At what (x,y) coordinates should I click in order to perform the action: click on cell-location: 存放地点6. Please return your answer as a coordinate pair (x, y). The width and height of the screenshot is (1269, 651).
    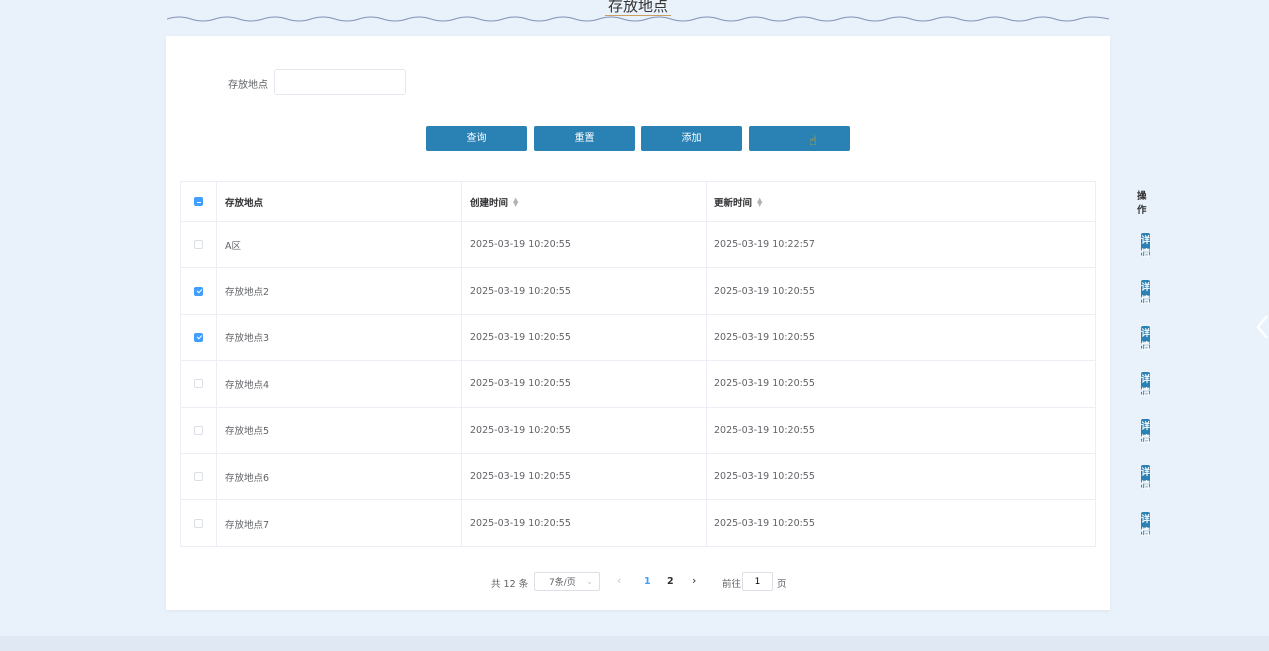
    Looking at the image, I should click on (339, 477).